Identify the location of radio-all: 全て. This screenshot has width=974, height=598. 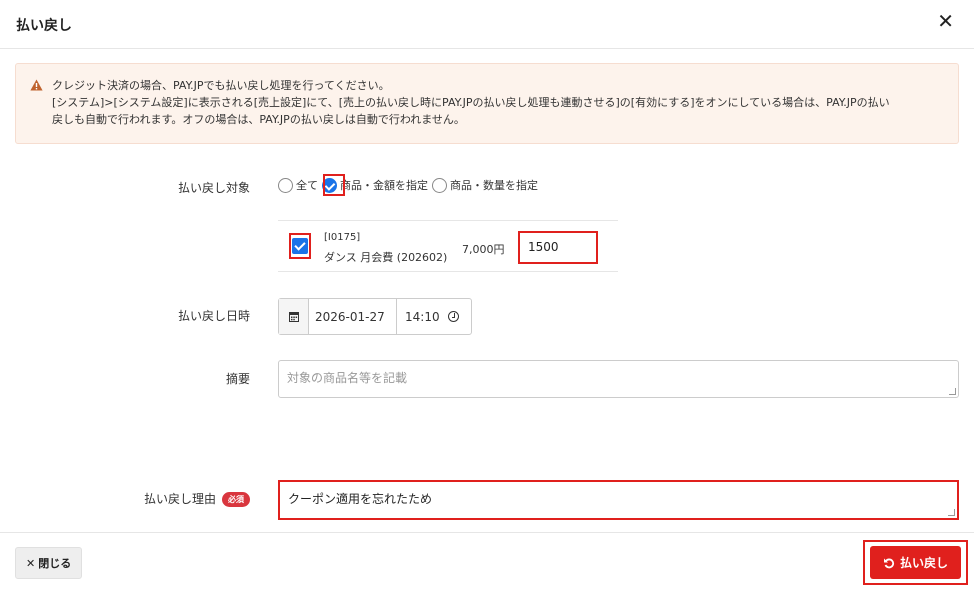
(298, 185).